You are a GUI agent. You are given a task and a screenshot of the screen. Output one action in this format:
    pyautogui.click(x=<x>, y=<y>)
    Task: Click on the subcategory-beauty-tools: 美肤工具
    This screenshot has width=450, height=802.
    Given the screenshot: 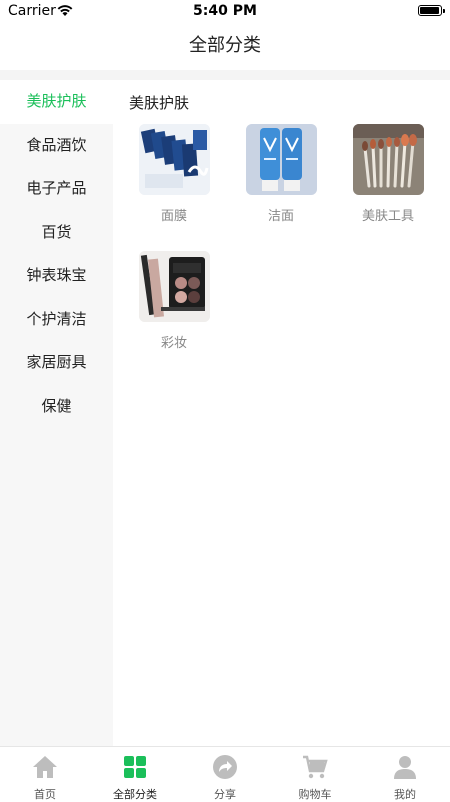 What is the action you would take?
    pyautogui.click(x=388, y=174)
    